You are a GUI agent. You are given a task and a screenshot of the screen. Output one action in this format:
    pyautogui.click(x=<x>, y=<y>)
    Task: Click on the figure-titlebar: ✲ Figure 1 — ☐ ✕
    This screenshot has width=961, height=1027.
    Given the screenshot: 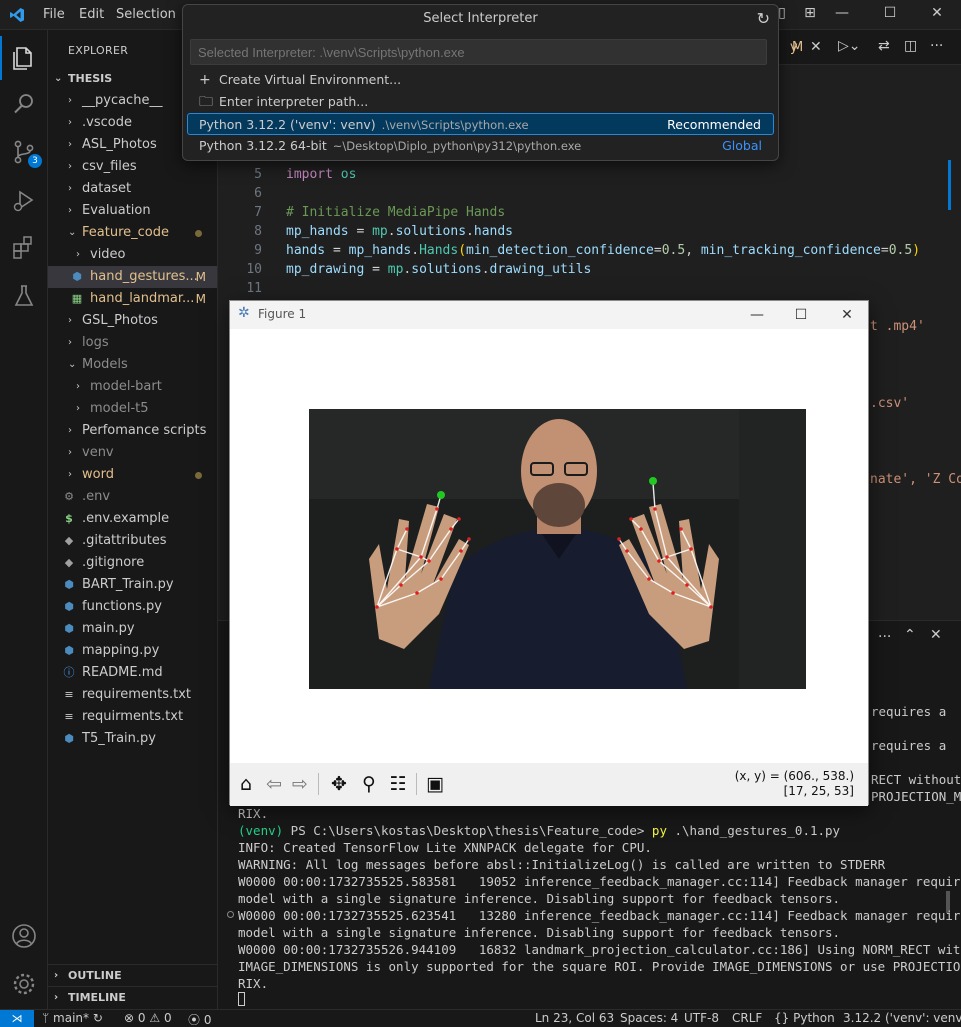 What is the action you would take?
    pyautogui.click(x=549, y=315)
    